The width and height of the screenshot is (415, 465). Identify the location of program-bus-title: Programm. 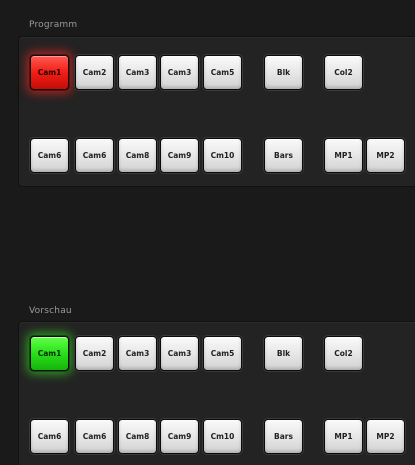
(53, 25).